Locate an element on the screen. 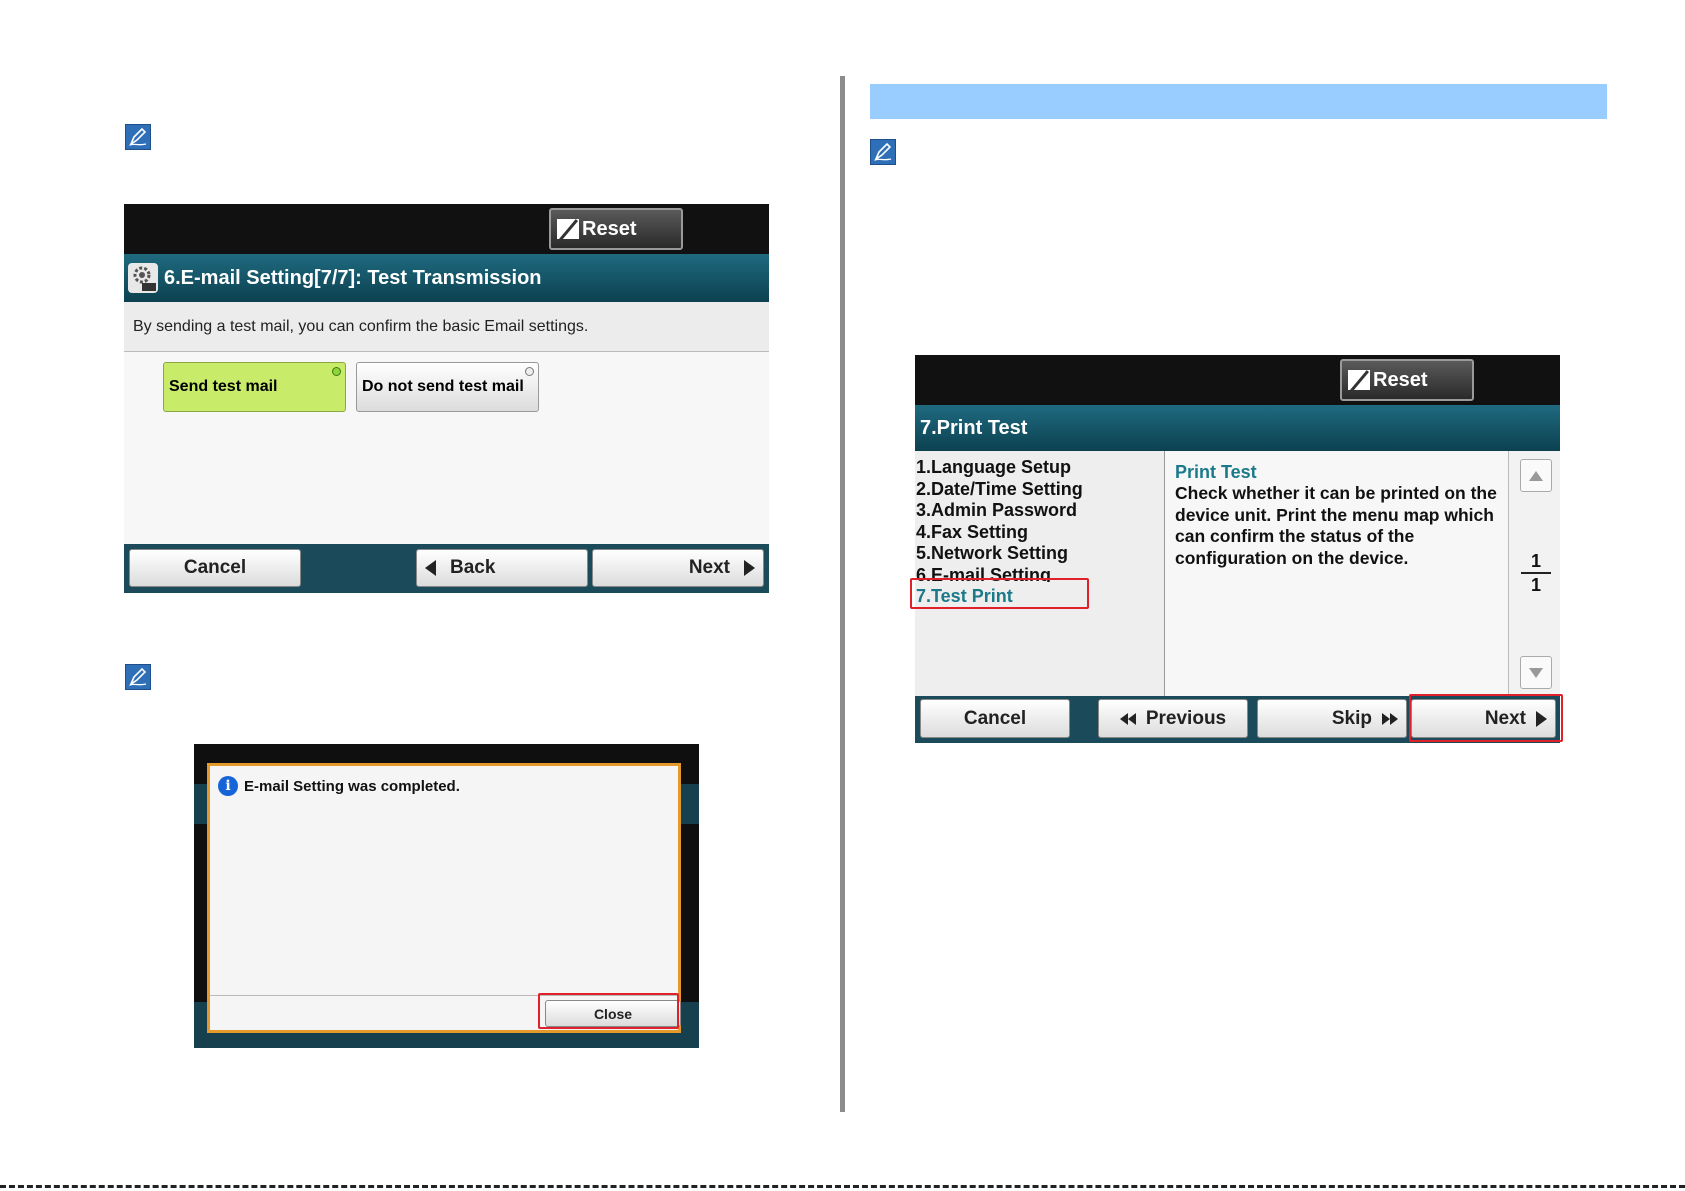 The width and height of the screenshot is (1685, 1191). settings-gear-icon is located at coordinates (143, 278).